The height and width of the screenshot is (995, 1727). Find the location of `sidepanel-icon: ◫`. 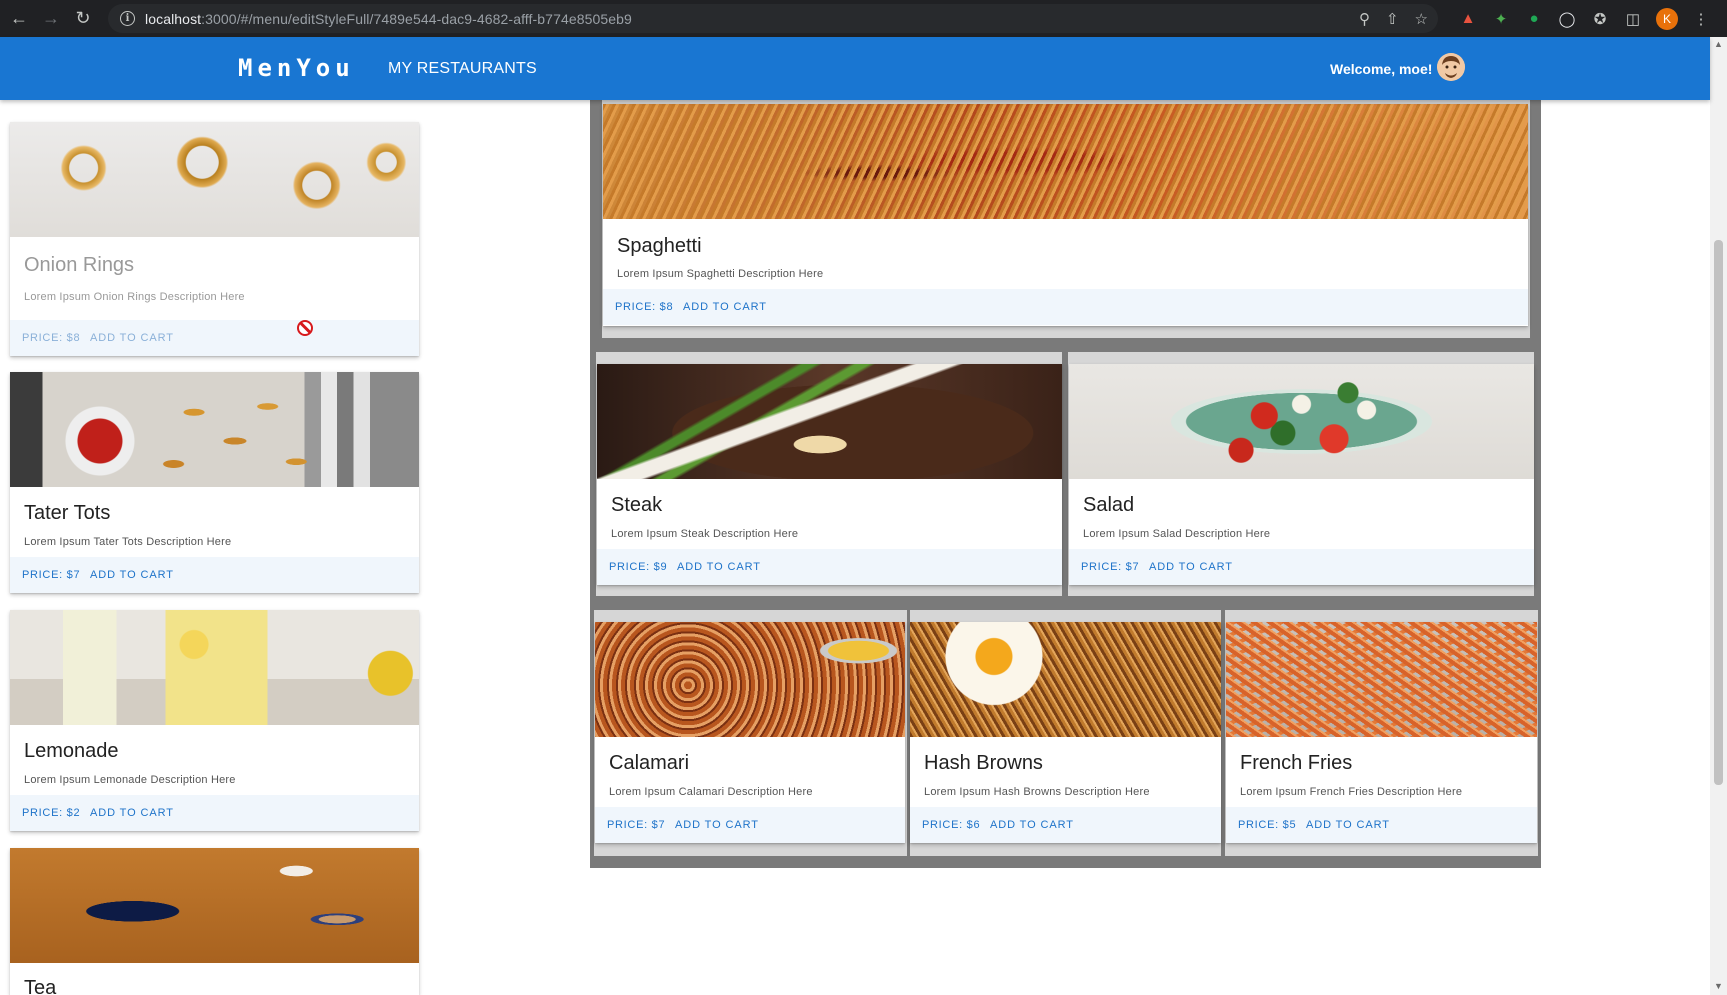

sidepanel-icon: ◫ is located at coordinates (1633, 19).